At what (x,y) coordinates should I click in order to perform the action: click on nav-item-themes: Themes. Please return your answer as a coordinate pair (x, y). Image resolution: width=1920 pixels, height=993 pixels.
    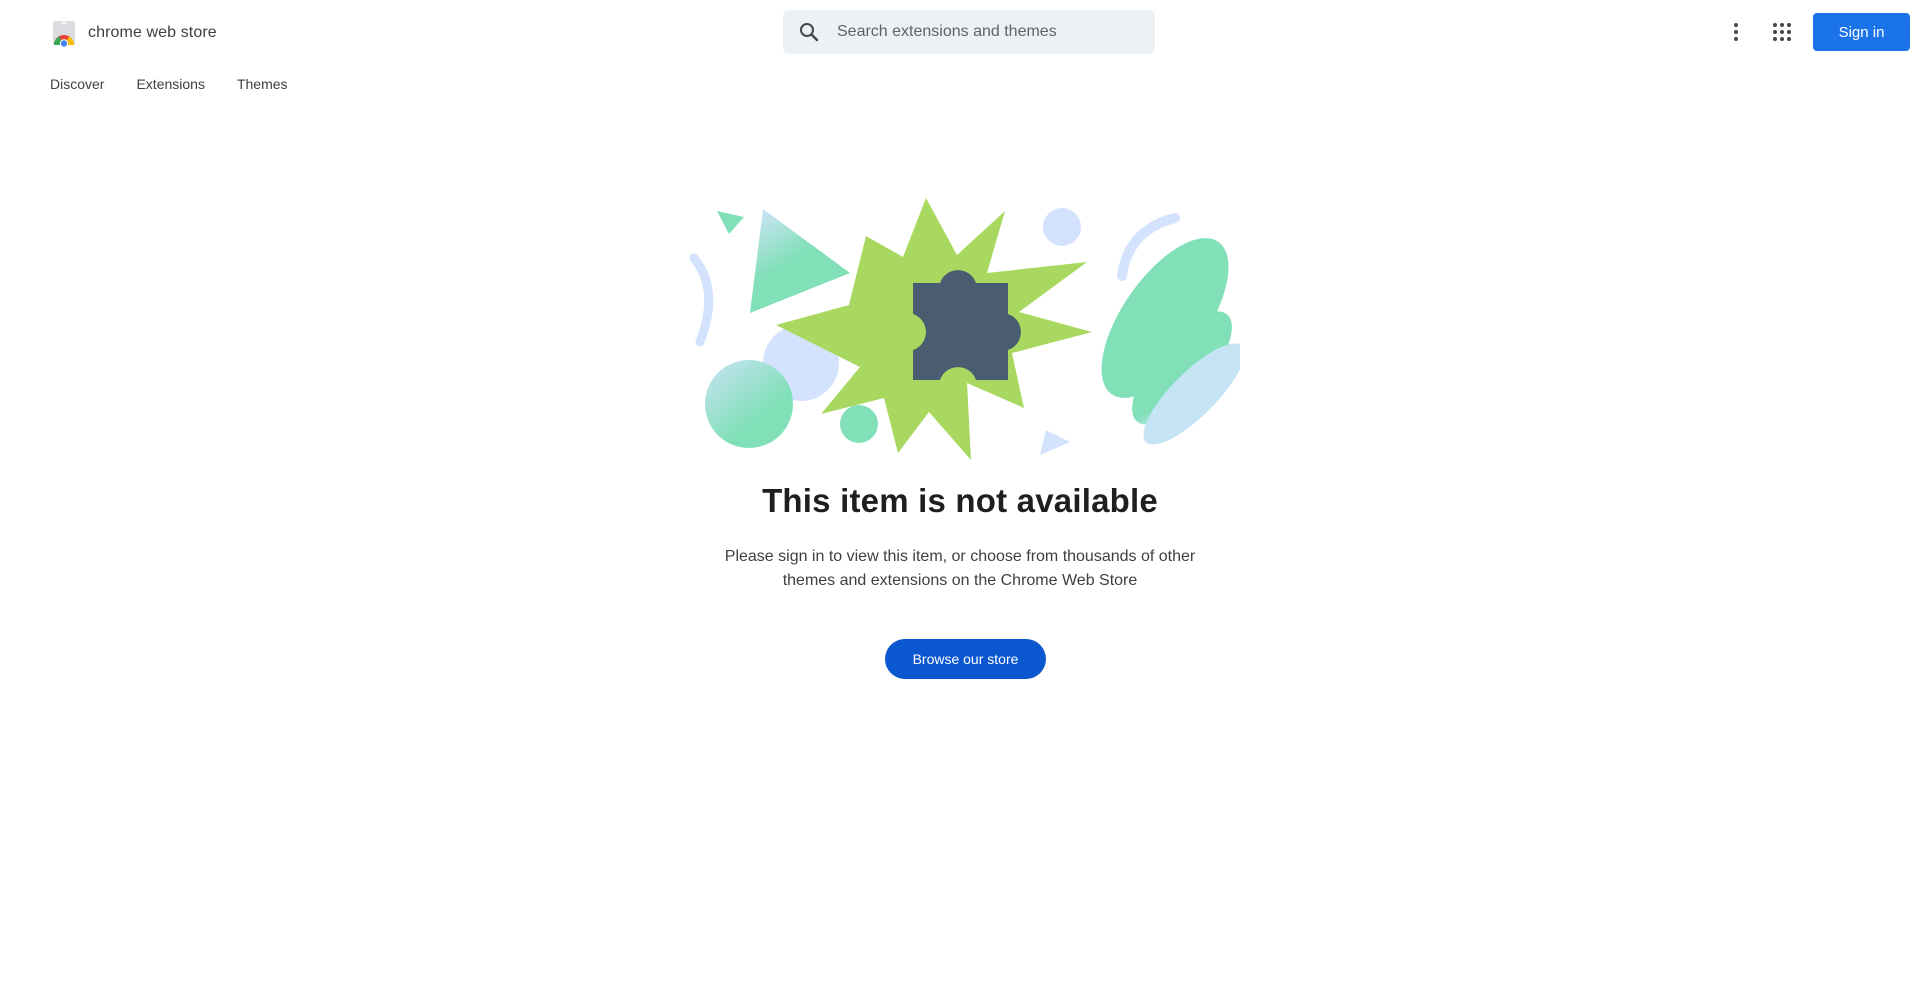
    Looking at the image, I should click on (262, 84).